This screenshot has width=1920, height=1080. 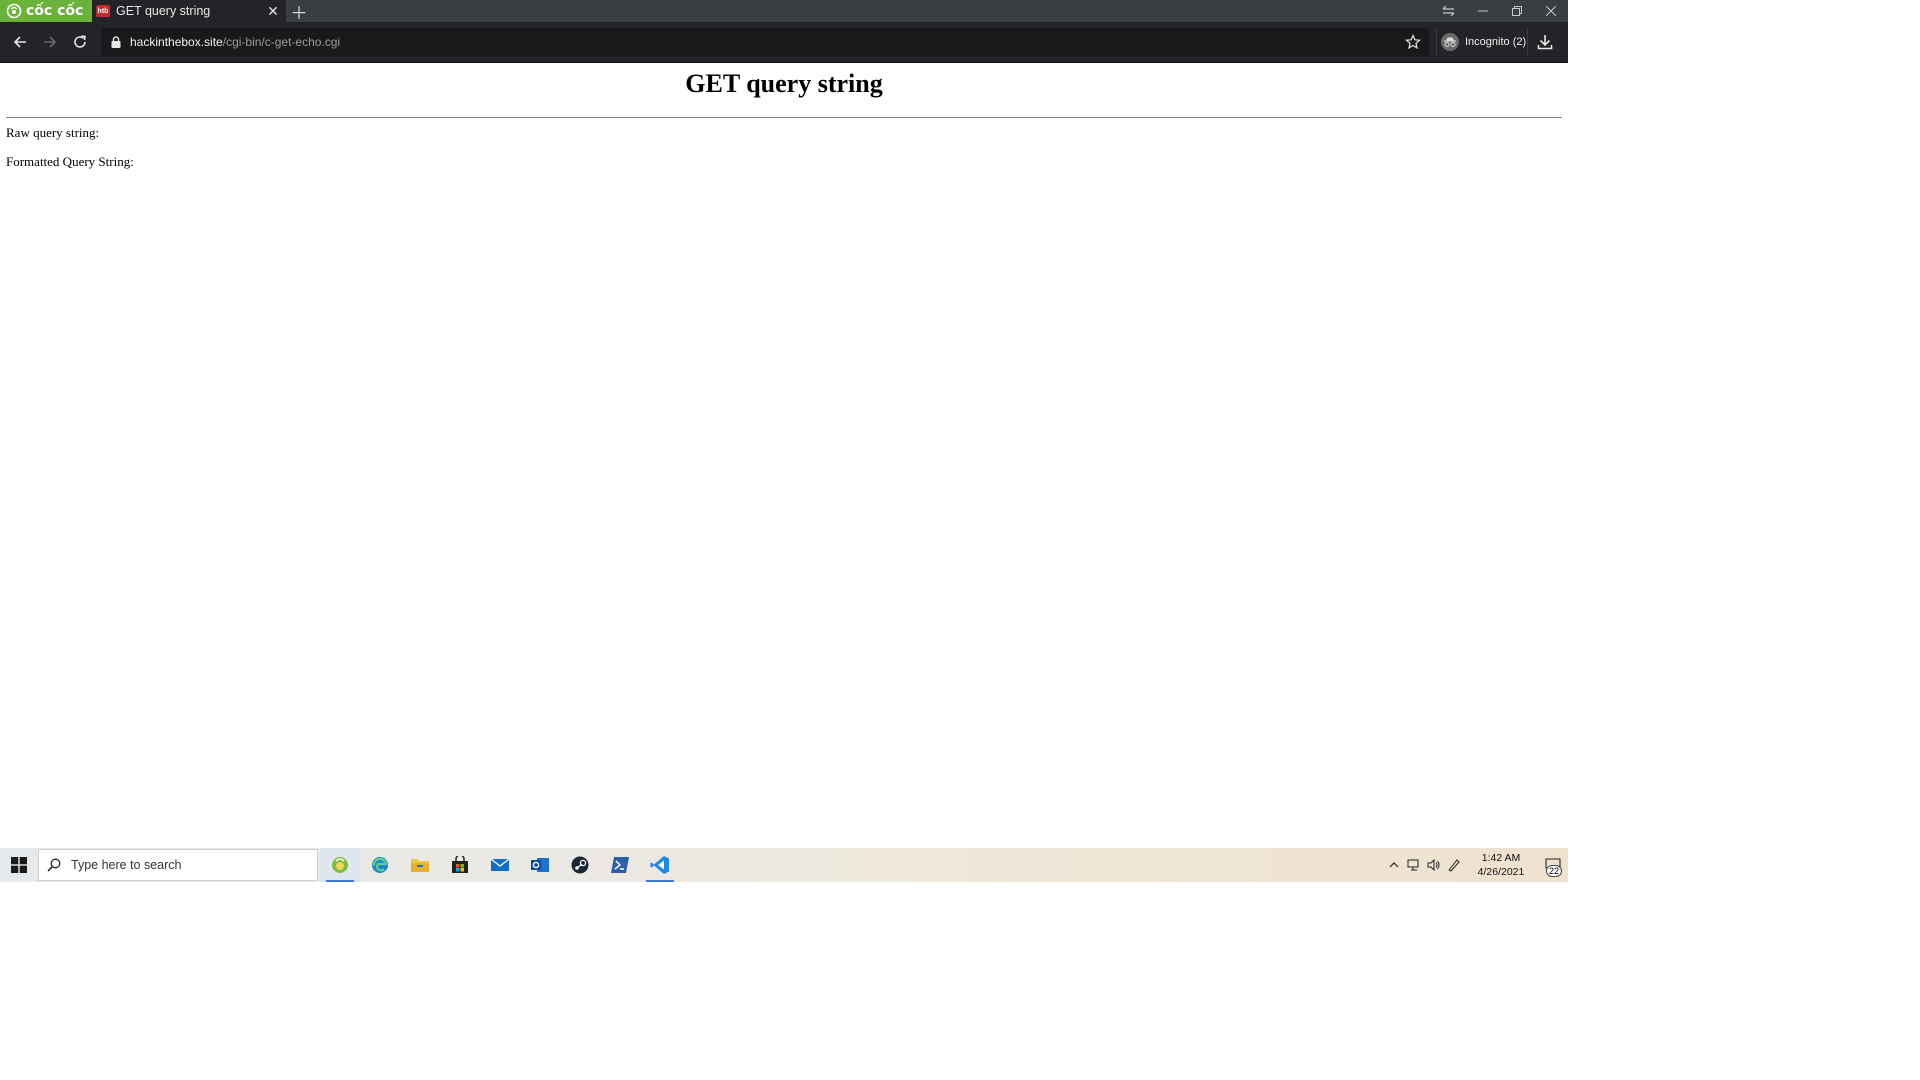 I want to click on download-icon, so click(x=1545, y=42).